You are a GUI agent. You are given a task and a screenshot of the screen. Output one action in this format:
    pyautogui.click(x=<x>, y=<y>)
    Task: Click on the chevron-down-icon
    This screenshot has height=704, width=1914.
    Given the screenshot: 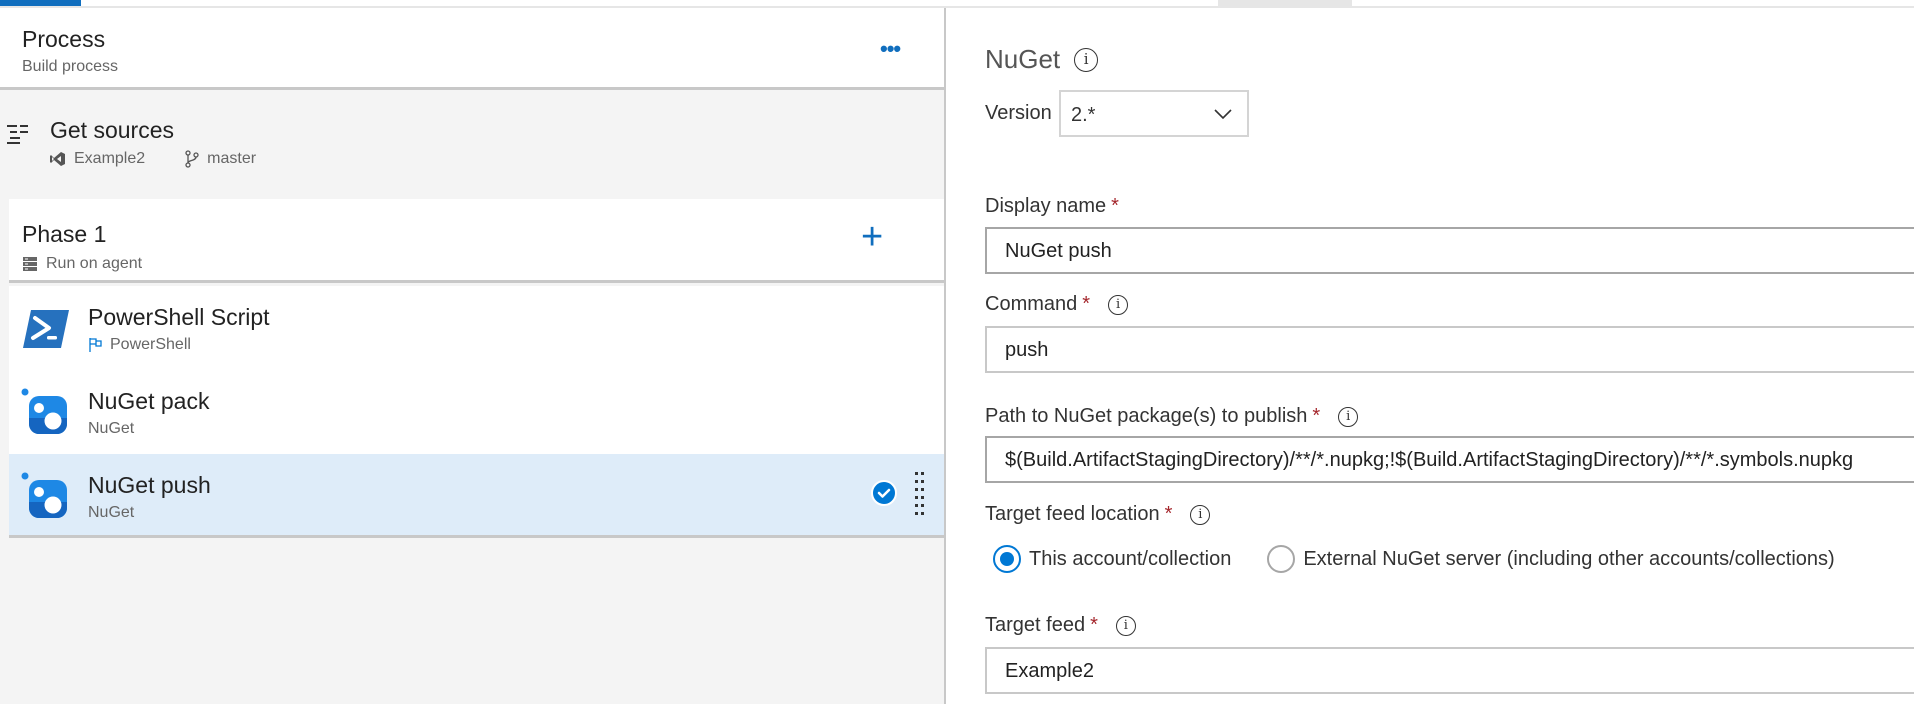 What is the action you would take?
    pyautogui.click(x=1223, y=114)
    